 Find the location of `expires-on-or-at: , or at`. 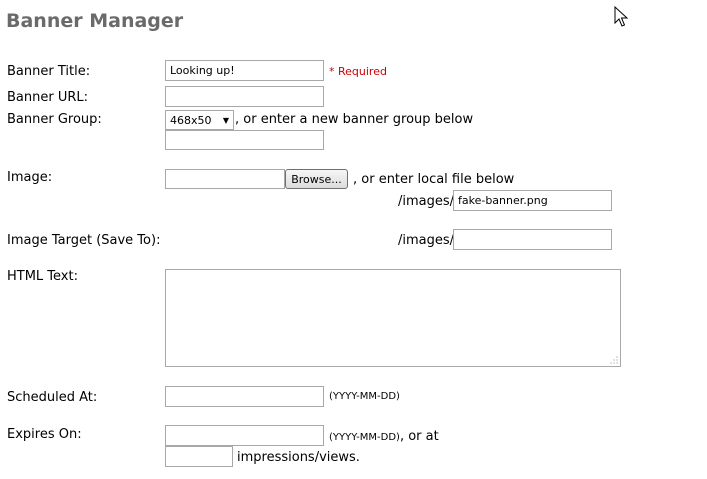

expires-on-or-at: , or at is located at coordinates (419, 436).